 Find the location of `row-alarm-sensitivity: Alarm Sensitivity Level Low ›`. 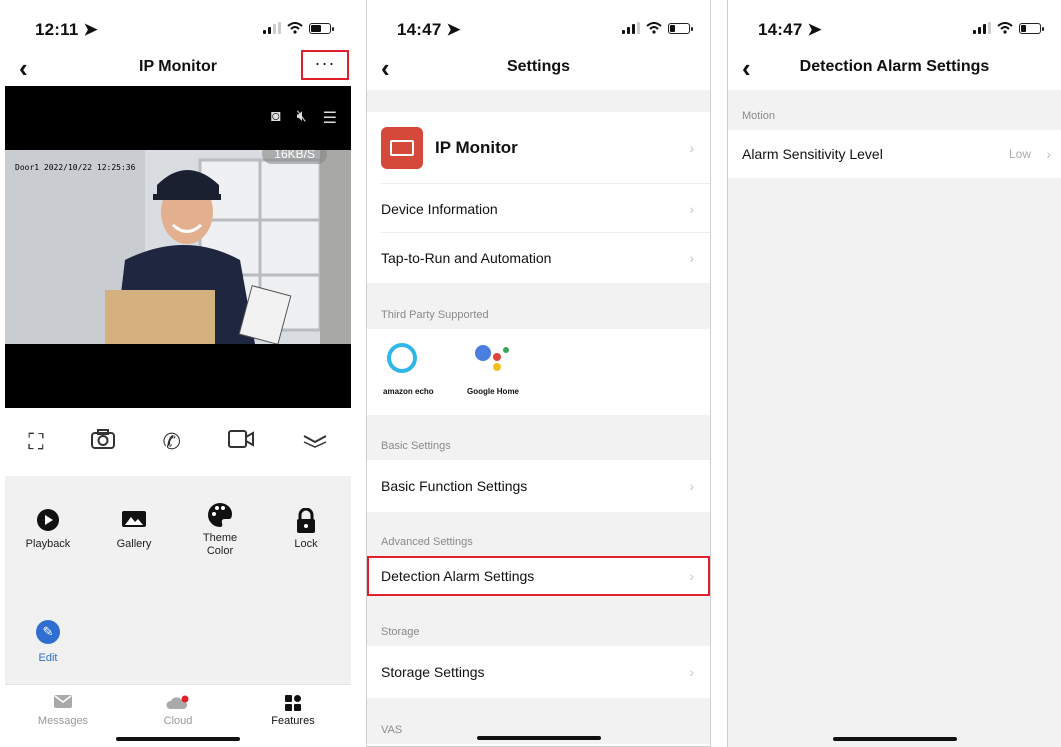

row-alarm-sensitivity: Alarm Sensitivity Level Low › is located at coordinates (894, 154).